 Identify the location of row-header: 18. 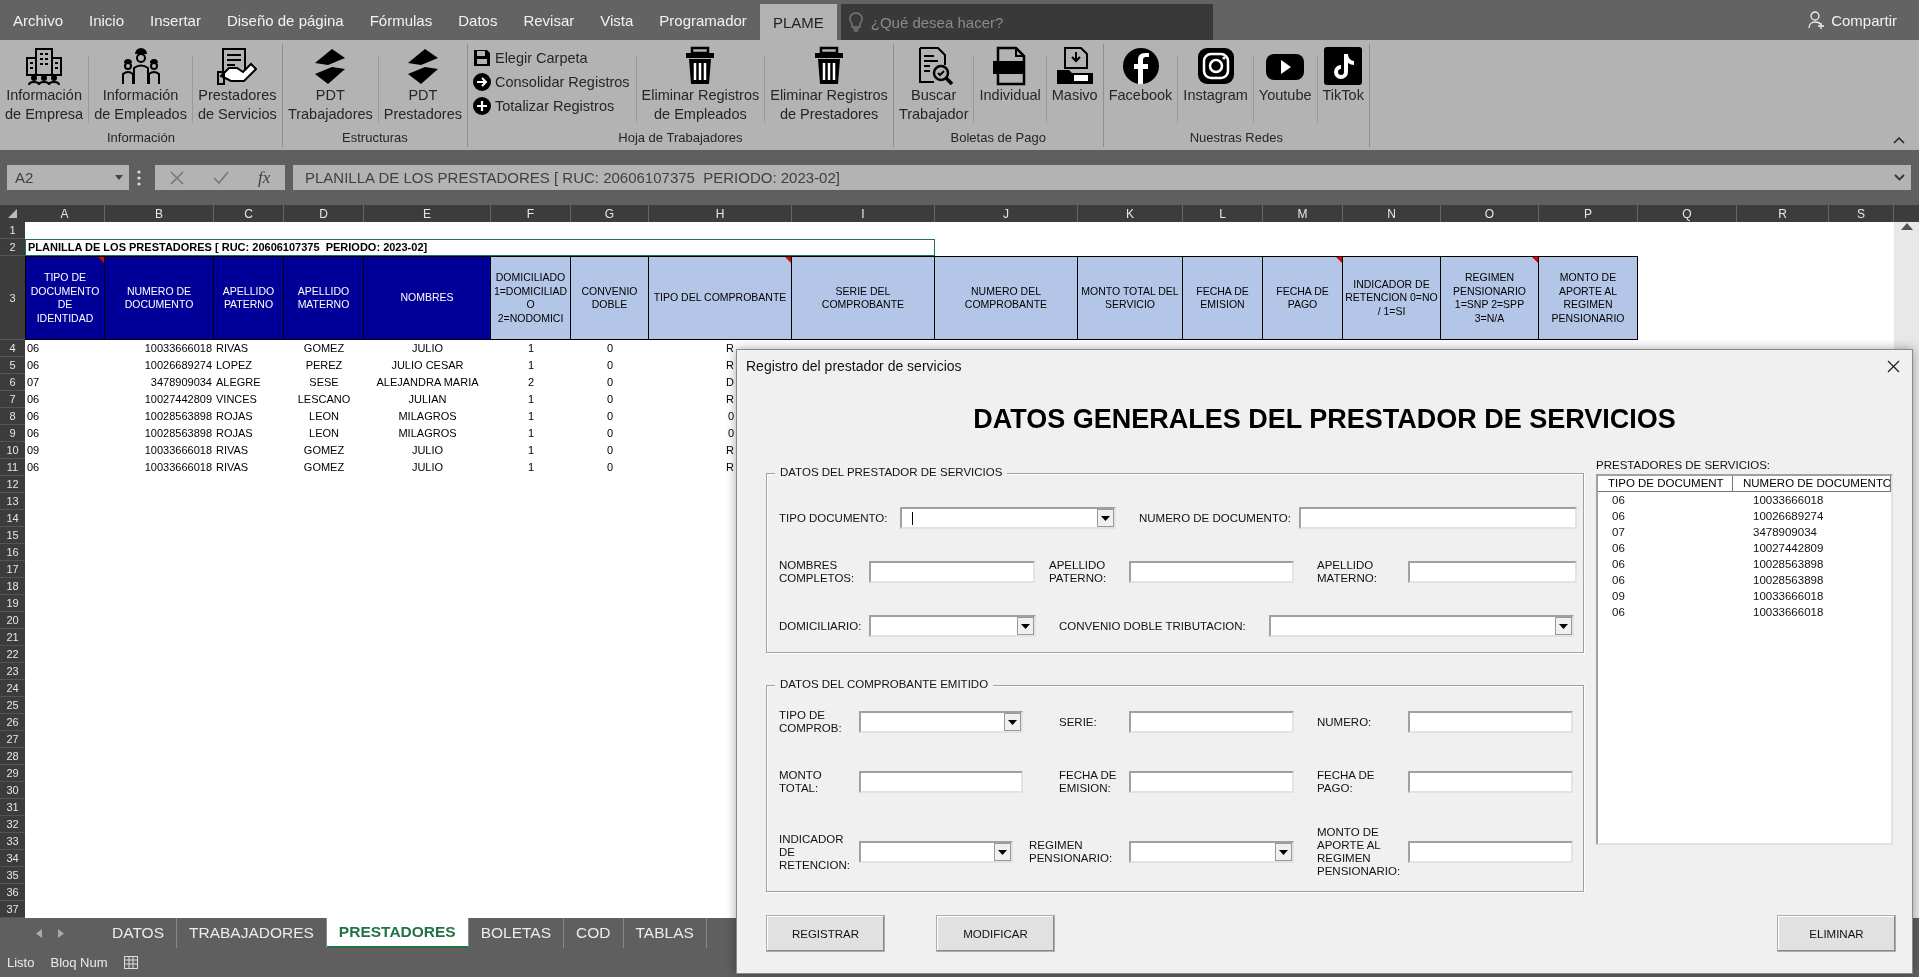
(12, 586).